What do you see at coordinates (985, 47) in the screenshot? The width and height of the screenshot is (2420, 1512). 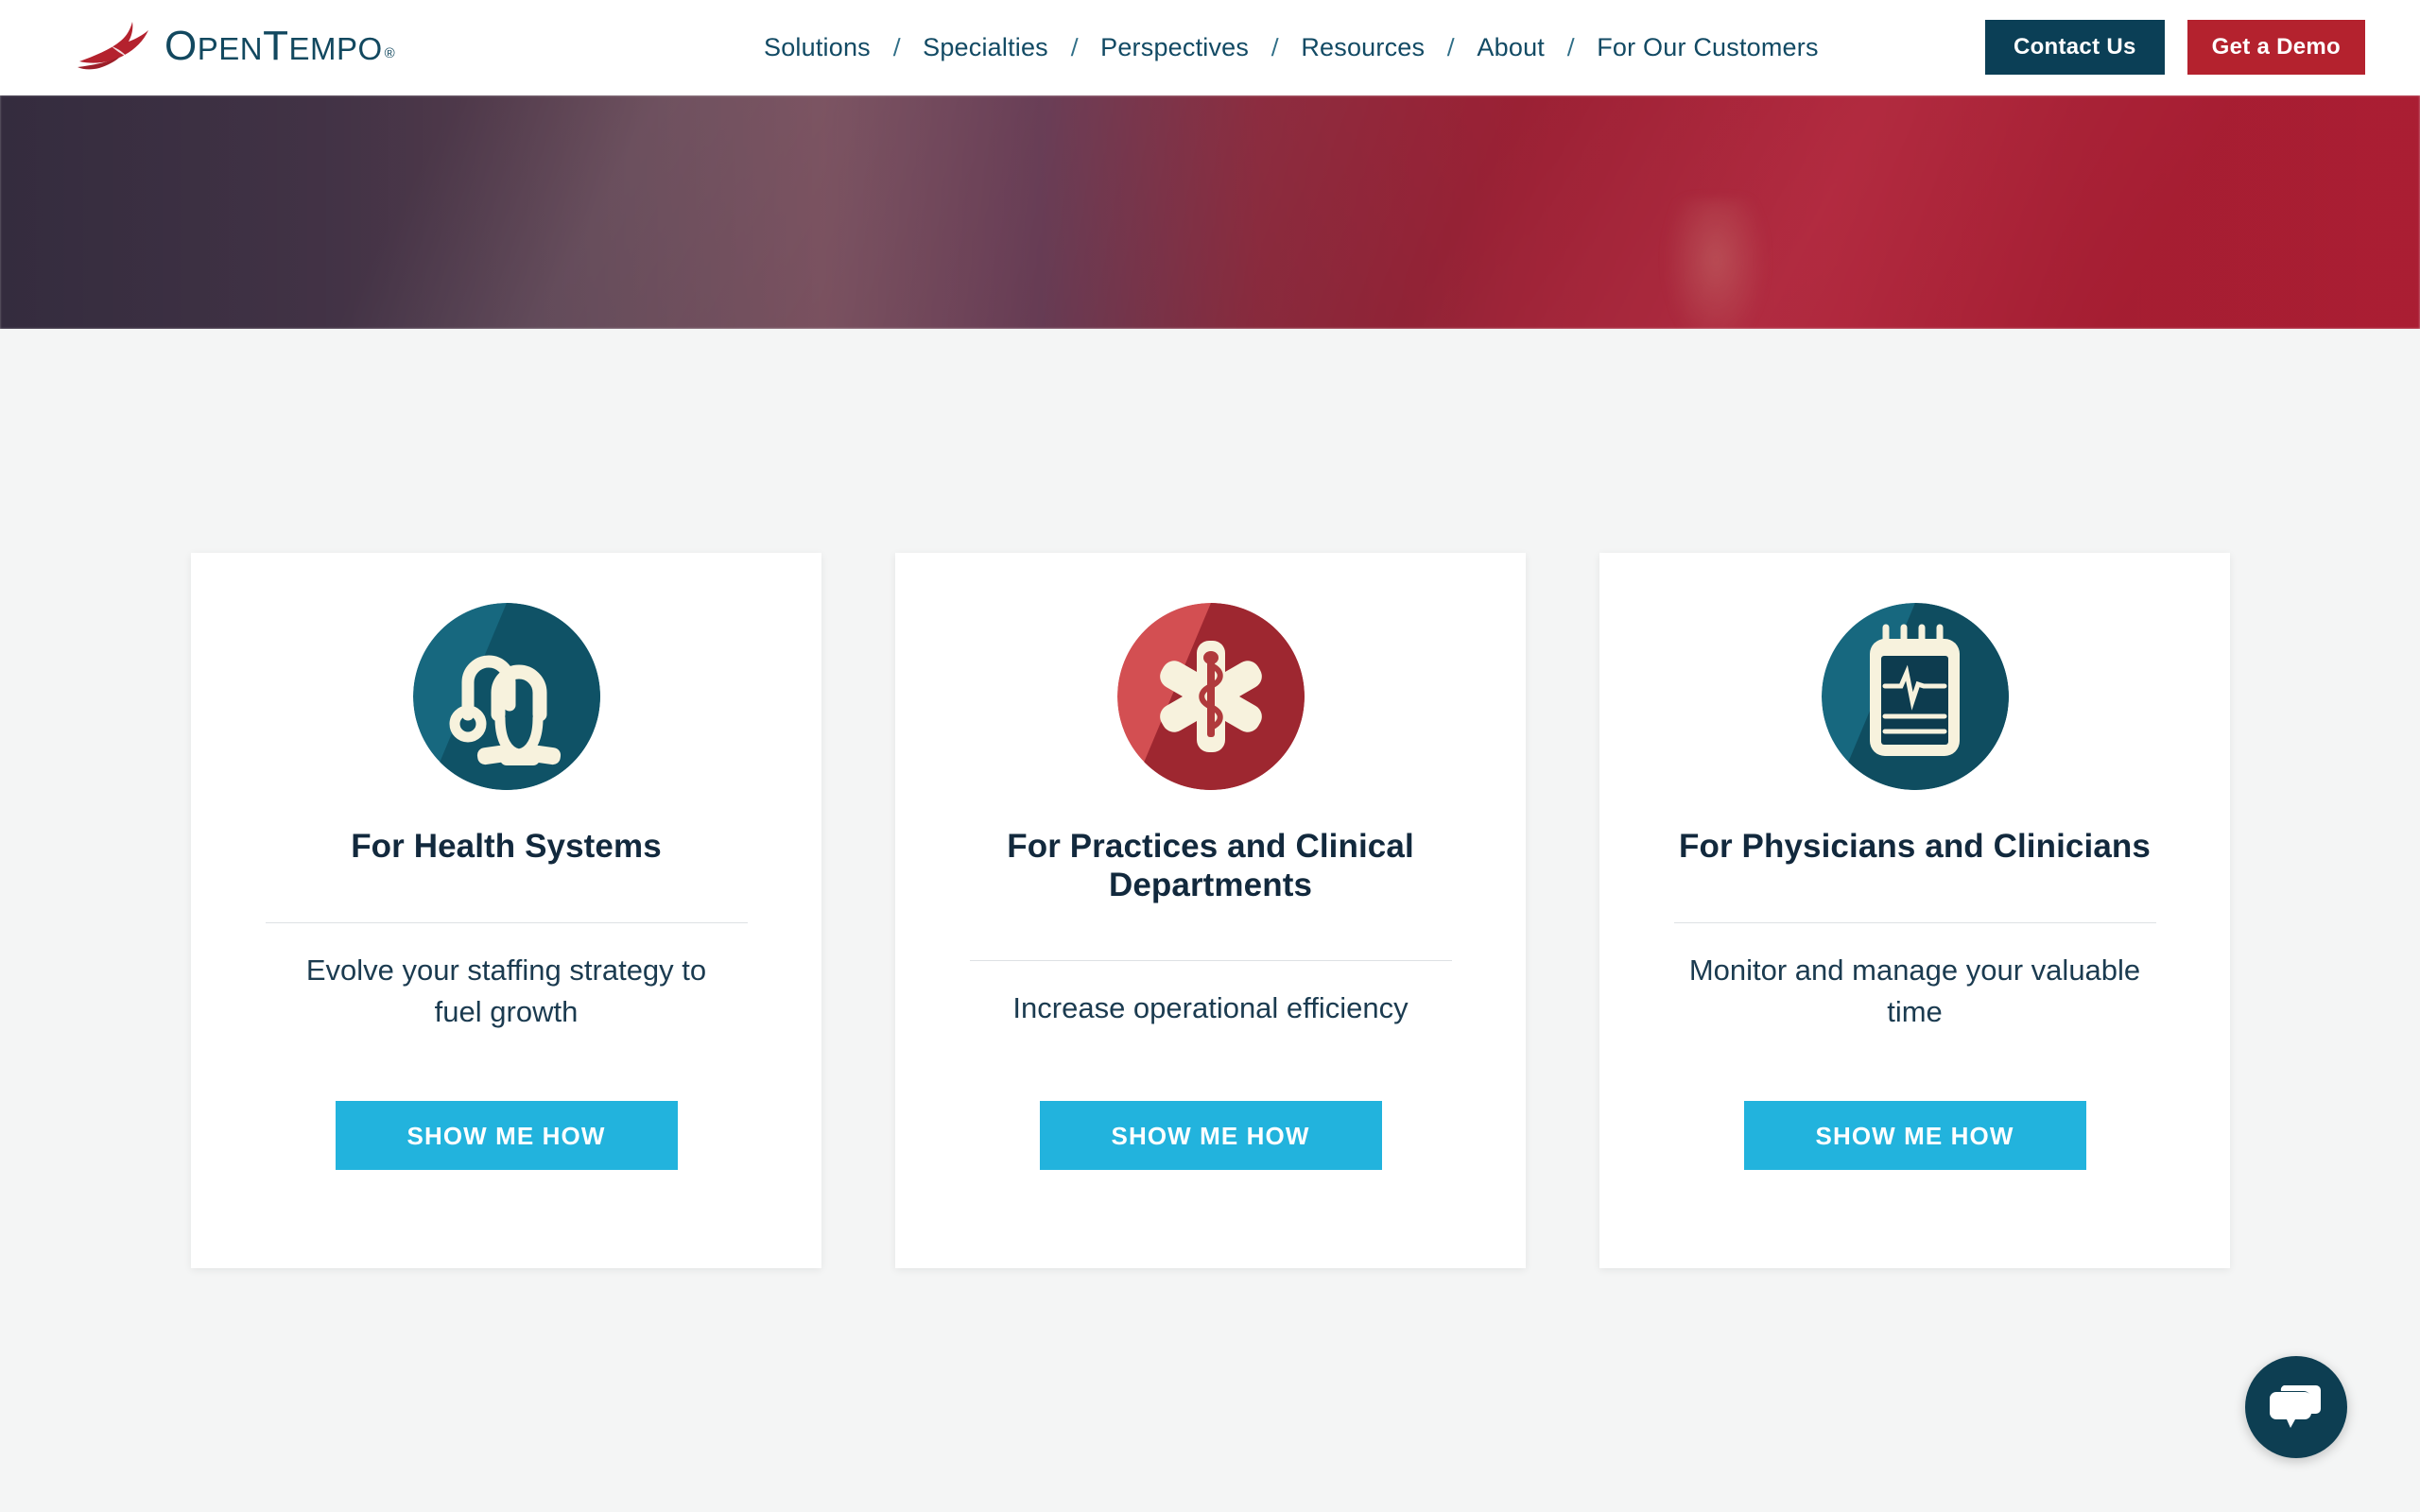 I see `nav-item-specialties: Specialties` at bounding box center [985, 47].